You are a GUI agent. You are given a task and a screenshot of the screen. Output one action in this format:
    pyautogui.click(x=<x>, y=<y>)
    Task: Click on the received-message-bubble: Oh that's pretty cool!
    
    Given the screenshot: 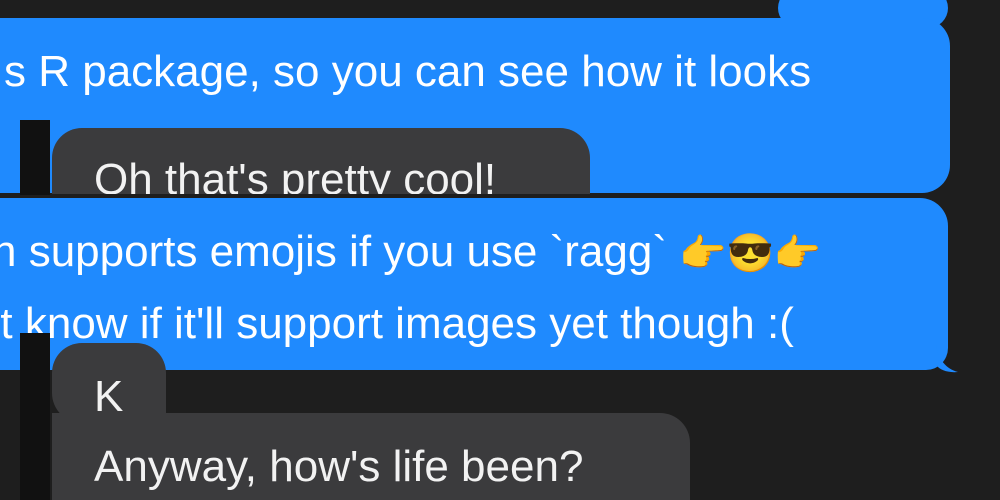 What is the action you would take?
    pyautogui.click(x=321, y=161)
    